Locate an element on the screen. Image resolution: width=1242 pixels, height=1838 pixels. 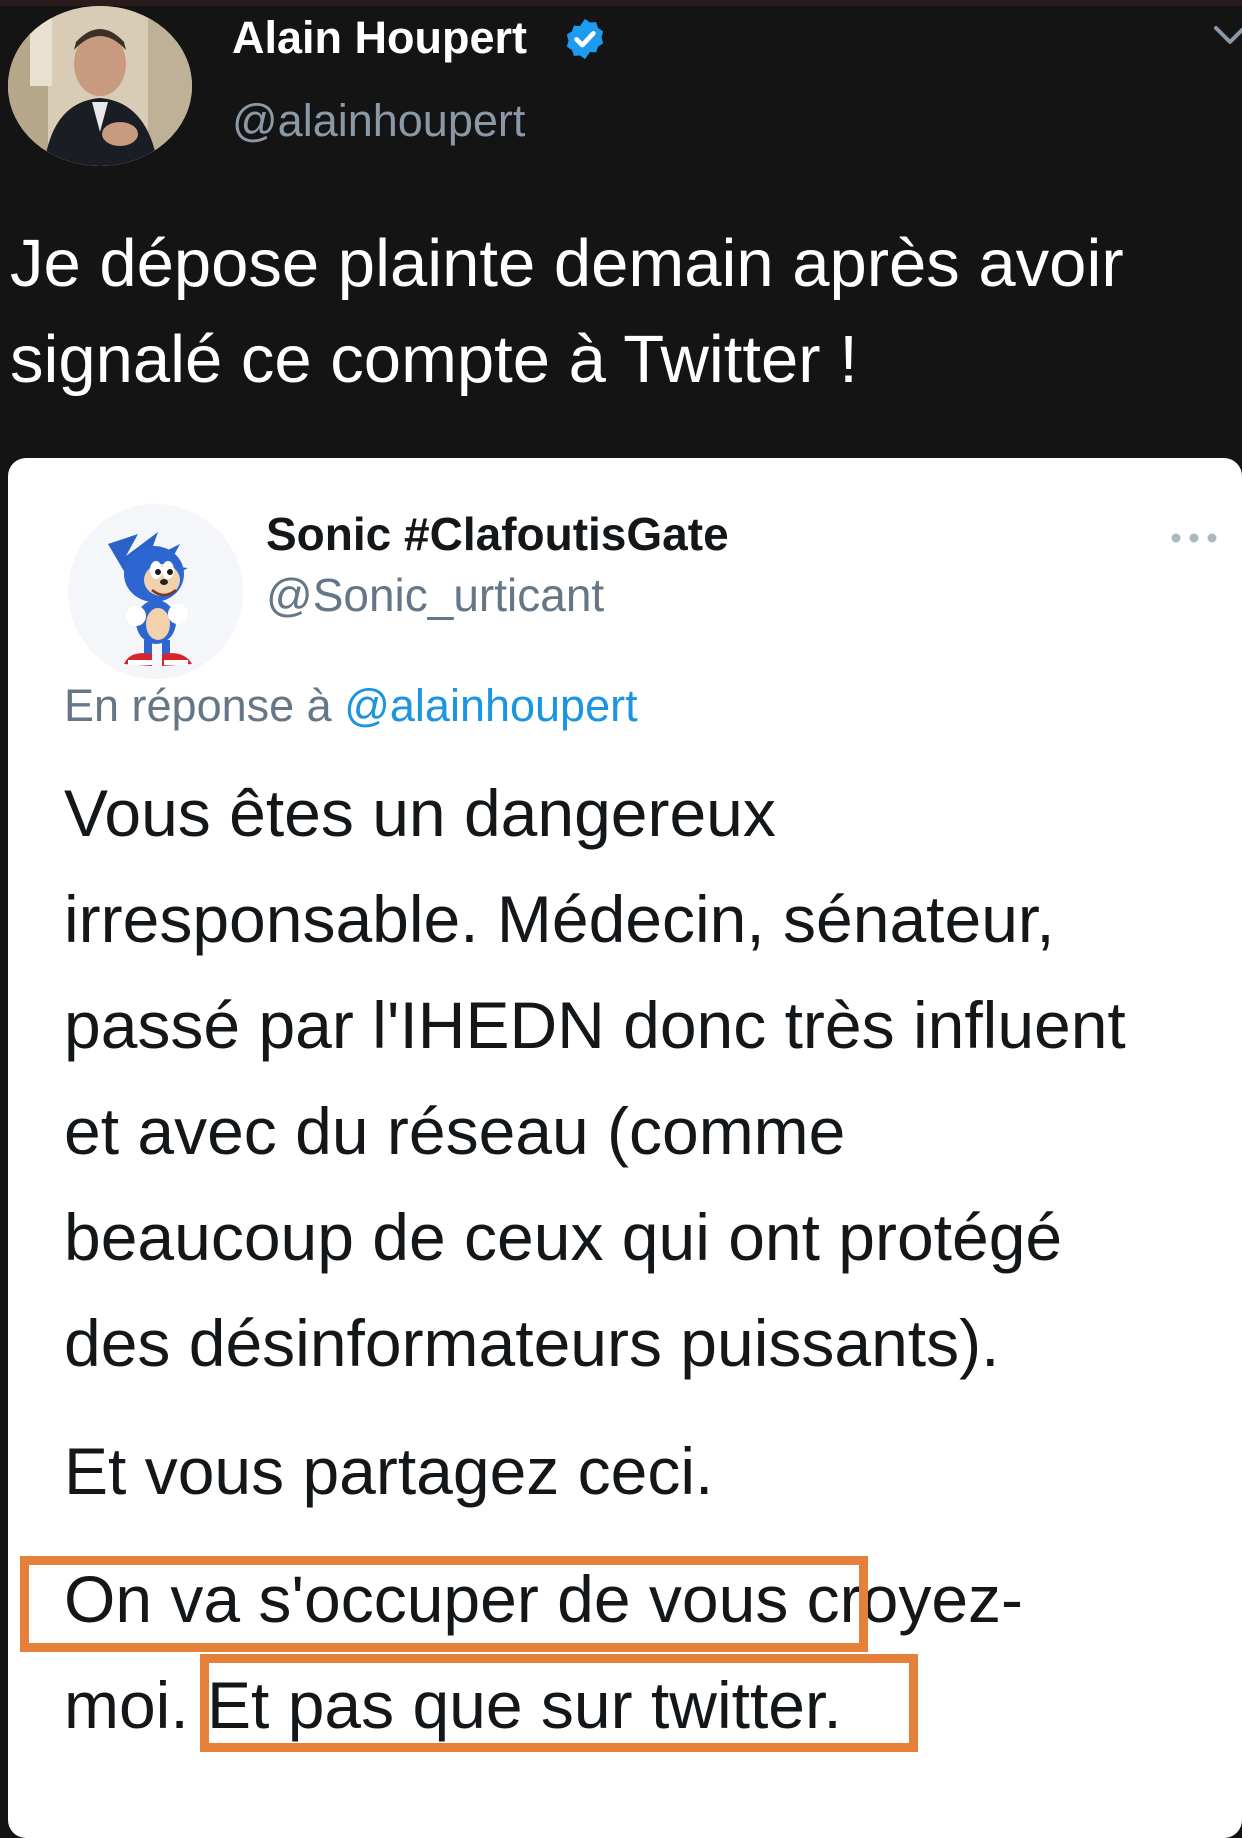
quoted-author-name: Sonic #ClafoutisGate is located at coordinates (497, 534).